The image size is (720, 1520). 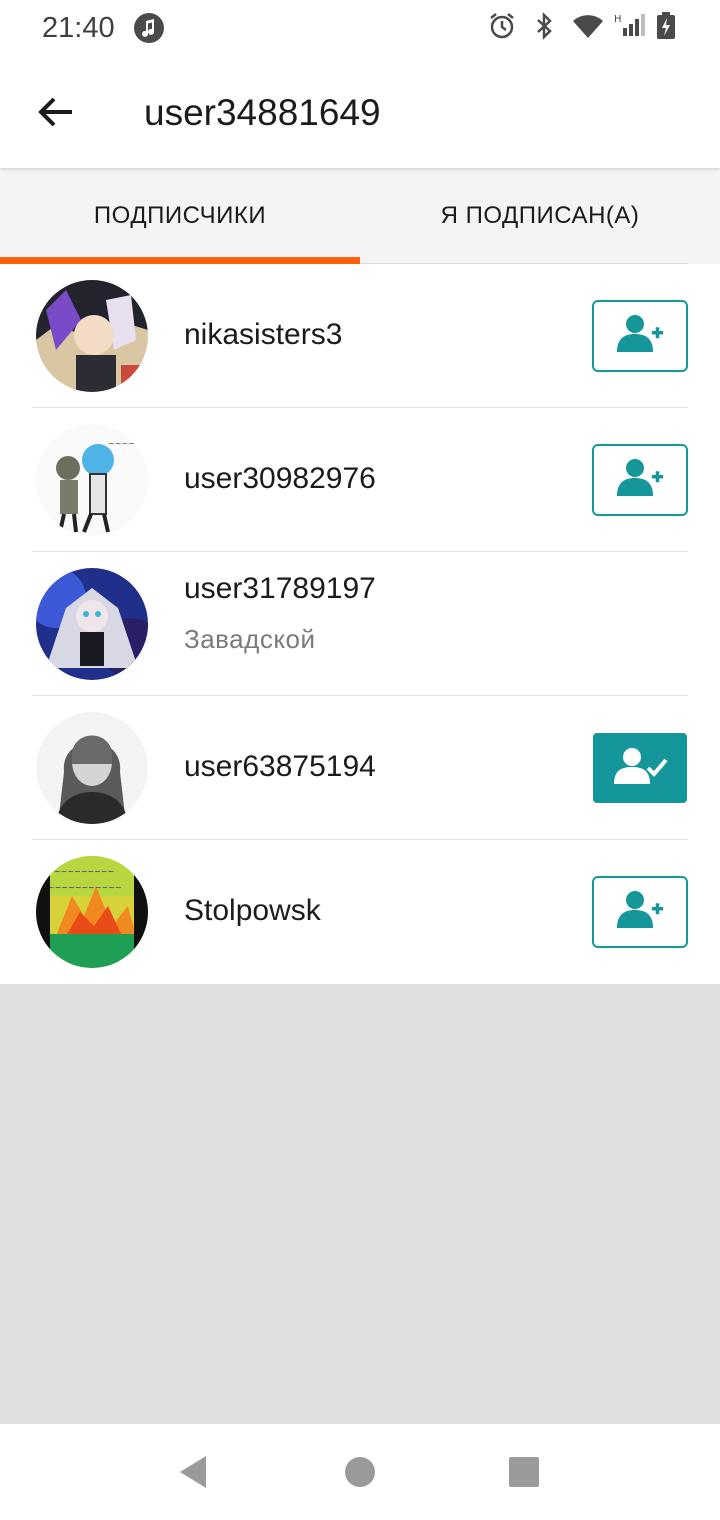 I want to click on username: user30982976, so click(x=280, y=479).